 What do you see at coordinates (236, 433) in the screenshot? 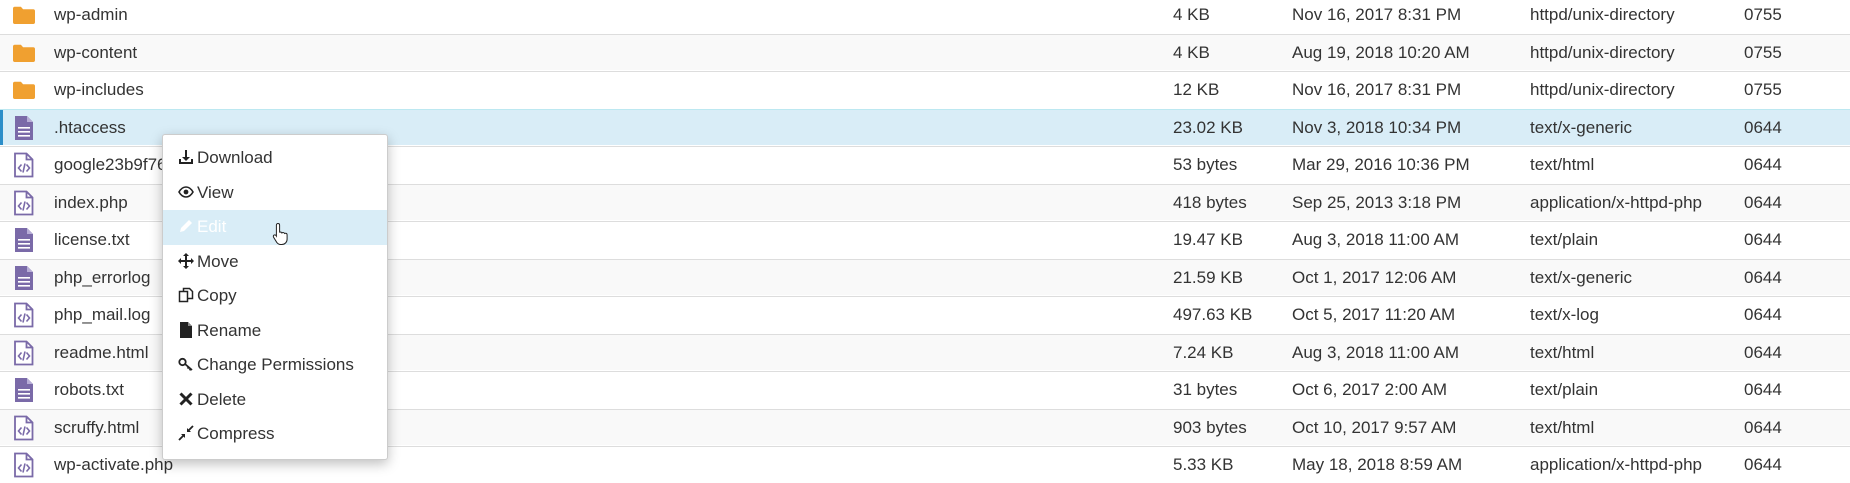
I see `menu-item-label: Compress` at bounding box center [236, 433].